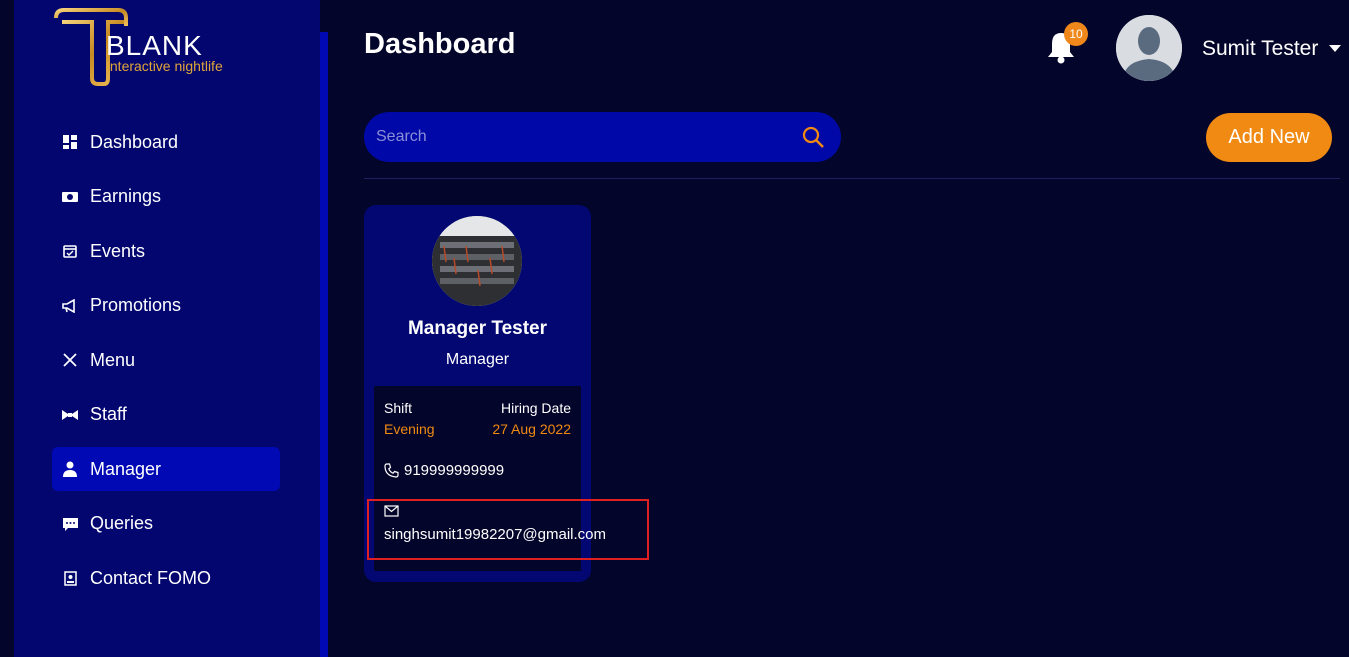 The height and width of the screenshot is (657, 1349). I want to click on search-input, so click(576, 137).